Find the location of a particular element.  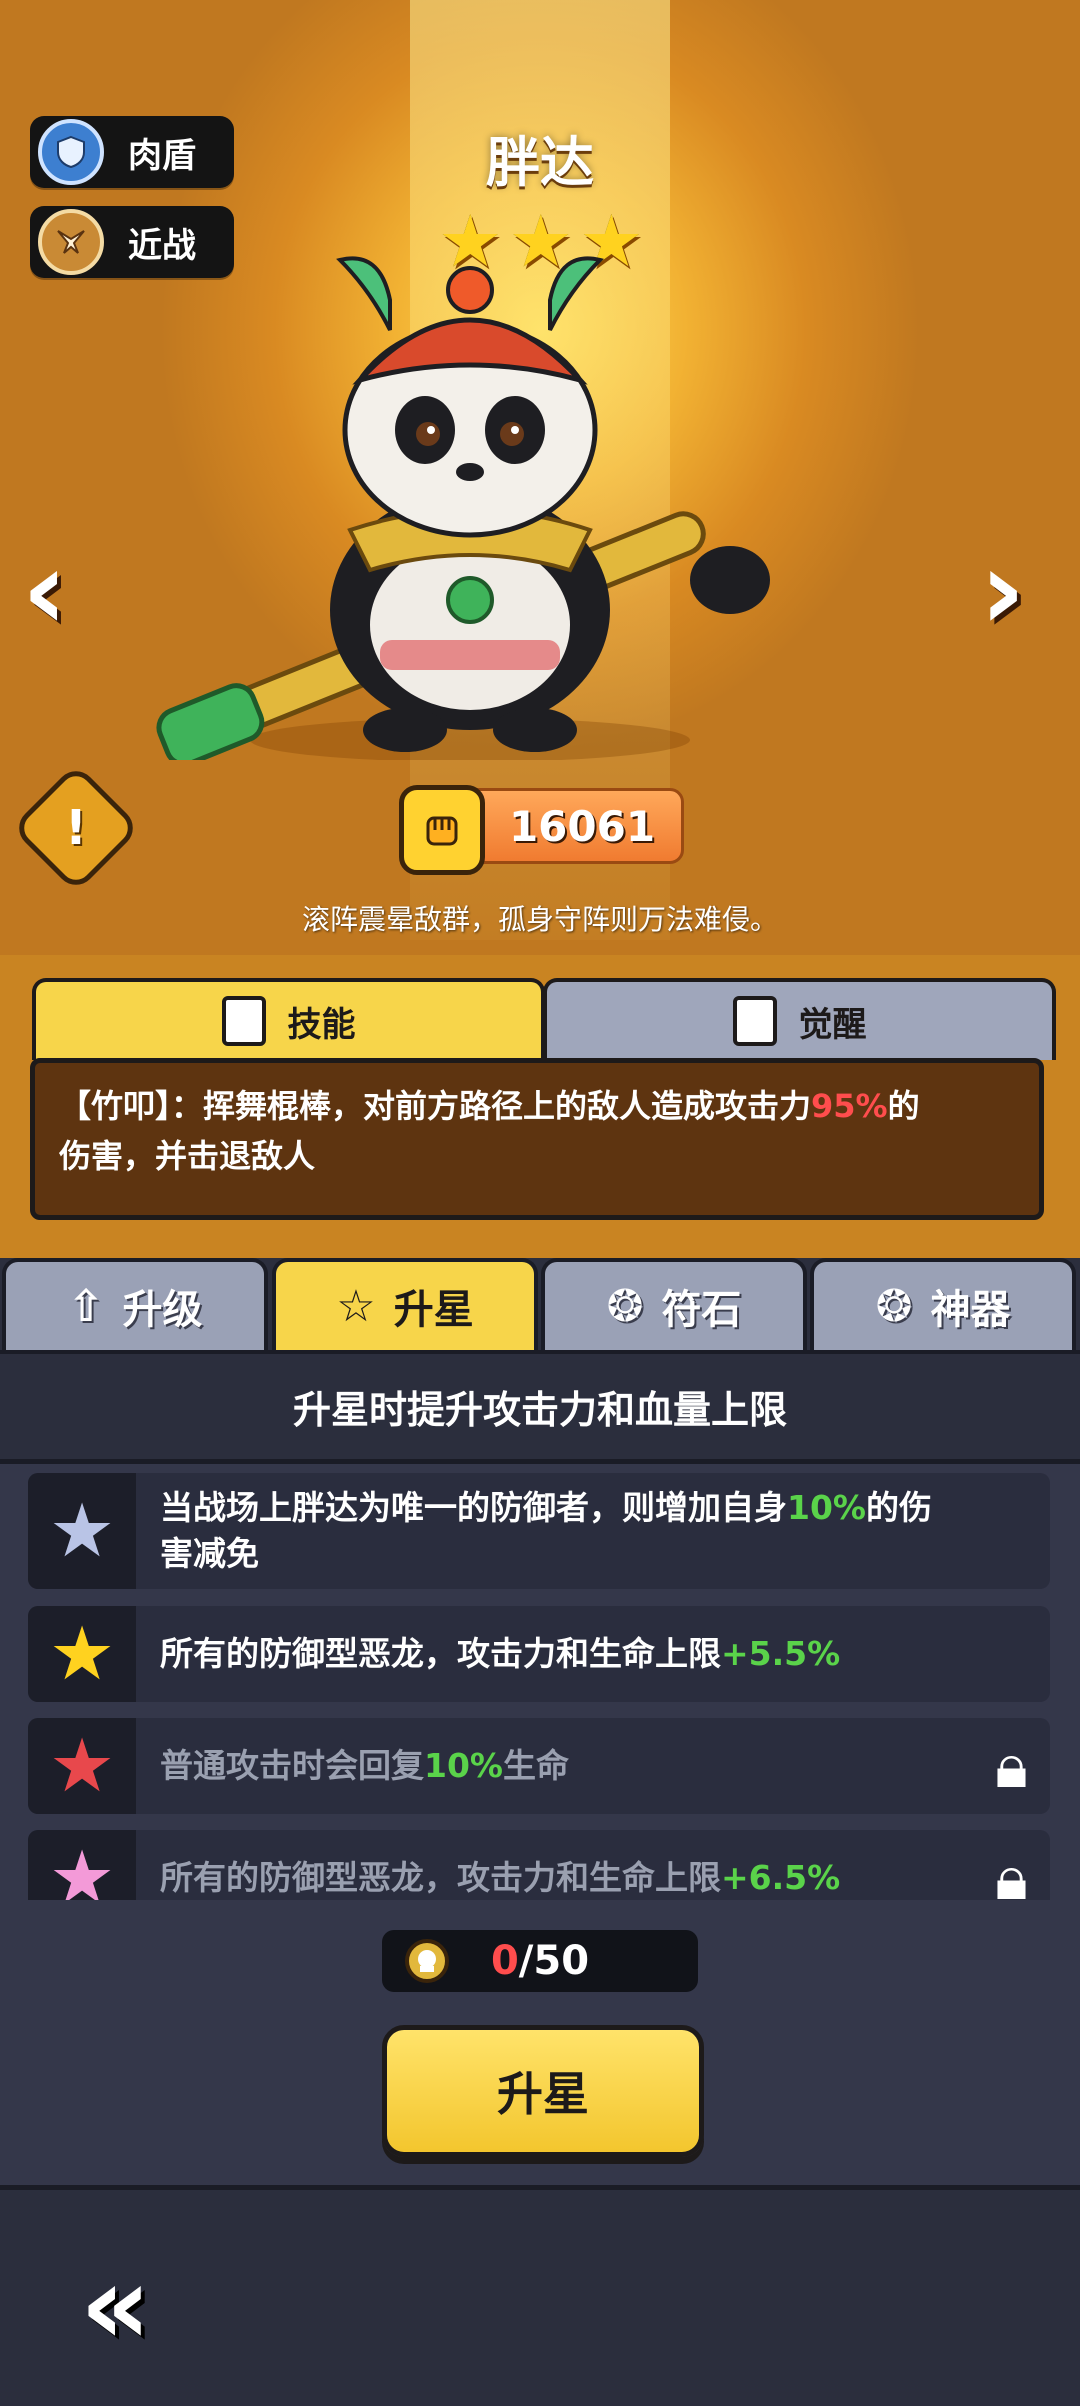

skill-text: 的 is located at coordinates (903, 1106).